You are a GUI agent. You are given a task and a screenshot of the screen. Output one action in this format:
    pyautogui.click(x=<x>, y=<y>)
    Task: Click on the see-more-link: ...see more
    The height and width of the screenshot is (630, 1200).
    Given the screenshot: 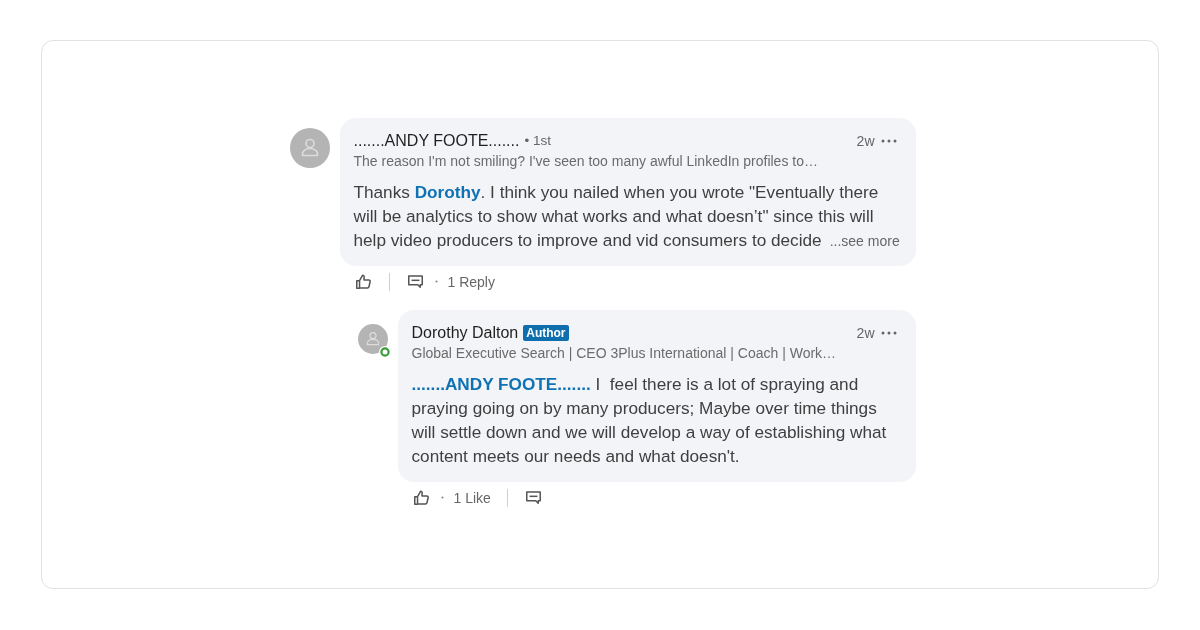 What is the action you would take?
    pyautogui.click(x=864, y=240)
    